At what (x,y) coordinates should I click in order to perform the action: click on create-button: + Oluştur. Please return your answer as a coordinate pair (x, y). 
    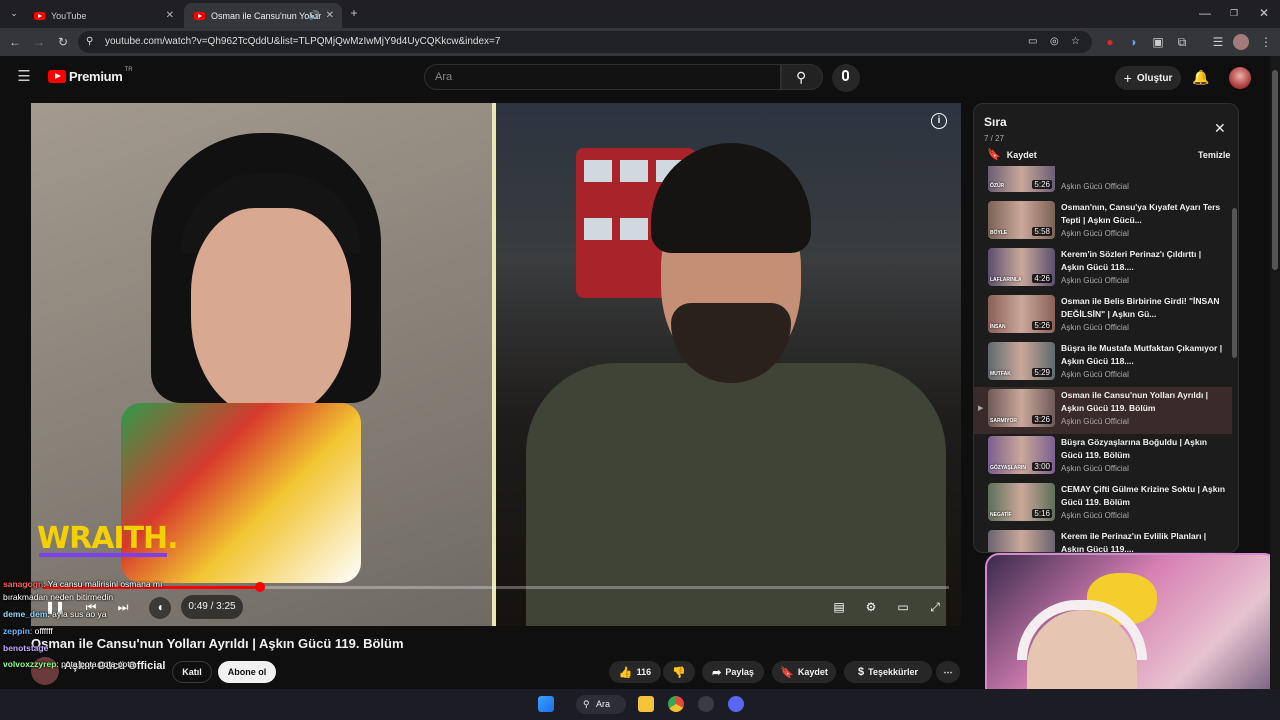
    Looking at the image, I should click on (1148, 78).